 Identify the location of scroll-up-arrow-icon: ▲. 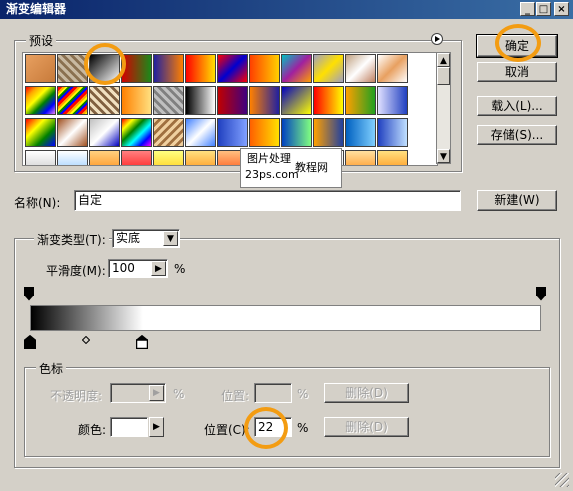
(443, 60).